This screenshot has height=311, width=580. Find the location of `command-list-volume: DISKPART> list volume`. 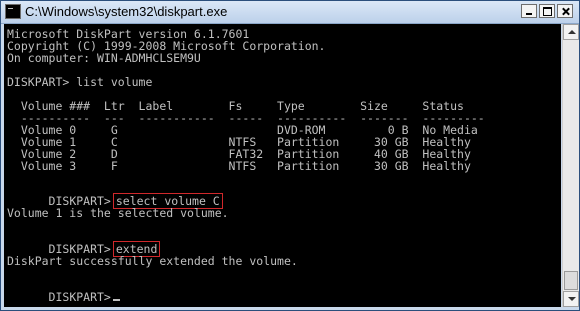

command-list-volume: DISKPART> list volume is located at coordinates (80, 82).